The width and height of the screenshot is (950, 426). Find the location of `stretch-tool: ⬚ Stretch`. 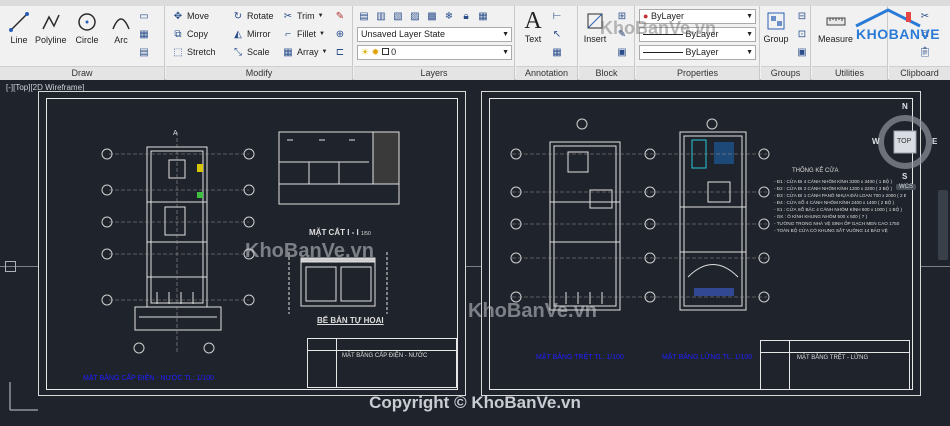

stretch-tool: ⬚ Stretch is located at coordinates (194, 52).